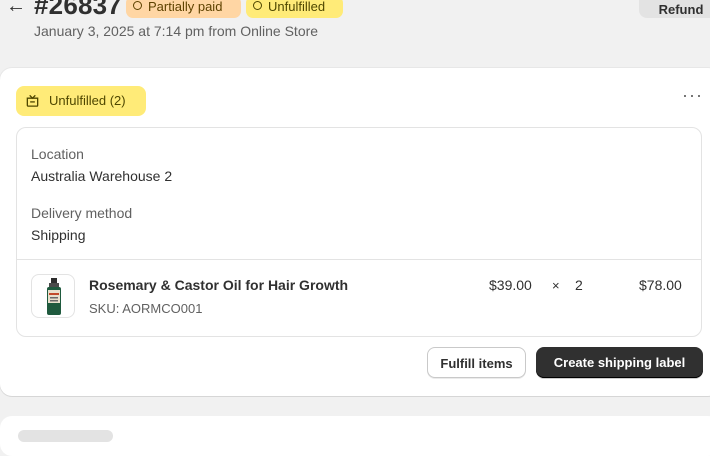 The image size is (710, 456). Describe the element at coordinates (579, 285) in the screenshot. I see `quantity: 2` at that location.